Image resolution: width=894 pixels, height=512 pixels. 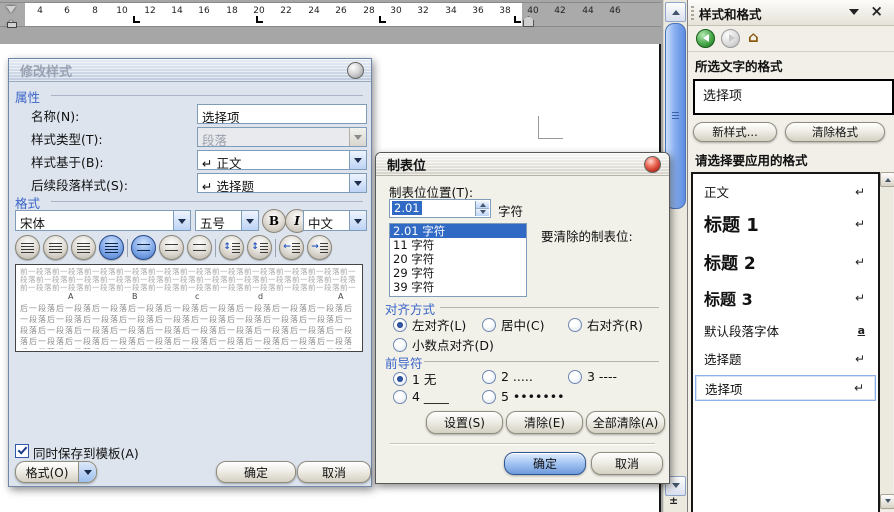 I want to click on leader-heavy-dots-radio: 5 •••••••, so click(x=523, y=396).